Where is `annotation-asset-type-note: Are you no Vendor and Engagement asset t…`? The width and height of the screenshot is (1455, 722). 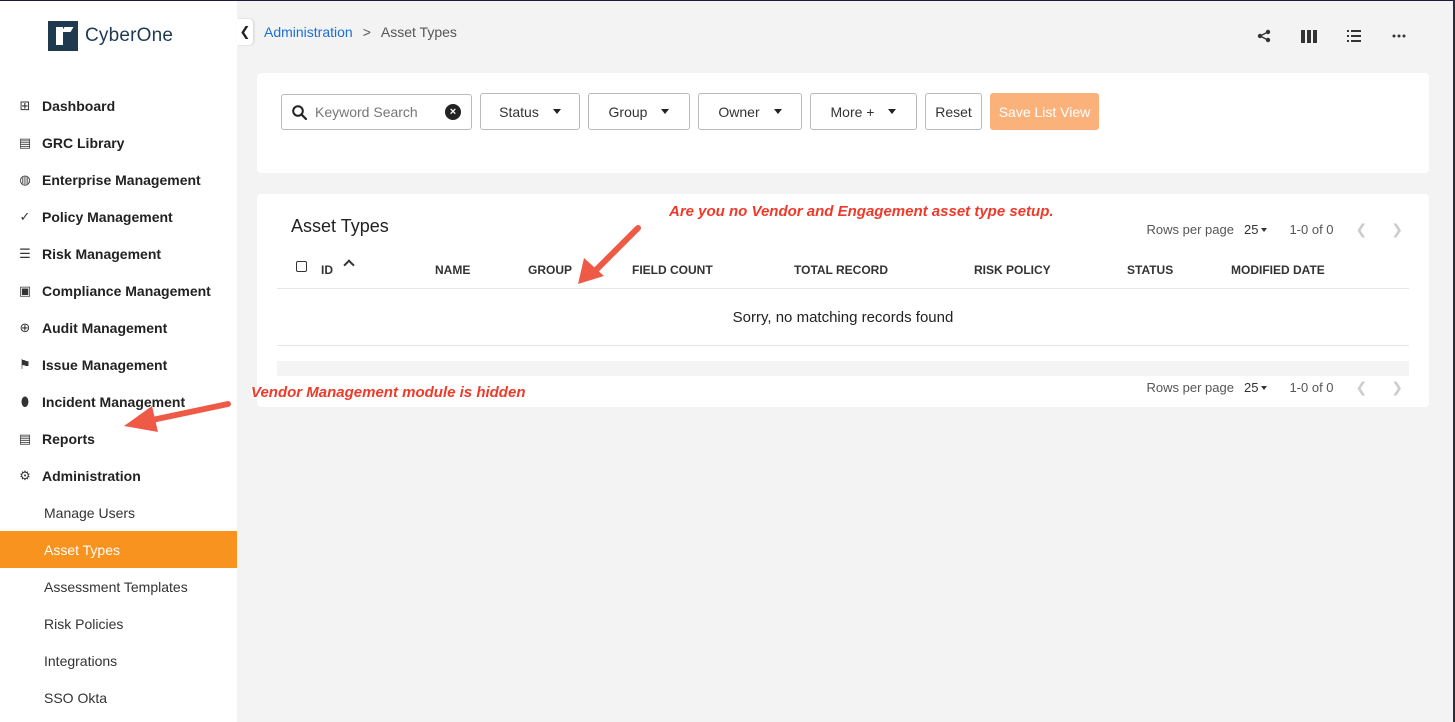
annotation-asset-type-note: Are you no Vendor and Engagement asset t… is located at coordinates (861, 211).